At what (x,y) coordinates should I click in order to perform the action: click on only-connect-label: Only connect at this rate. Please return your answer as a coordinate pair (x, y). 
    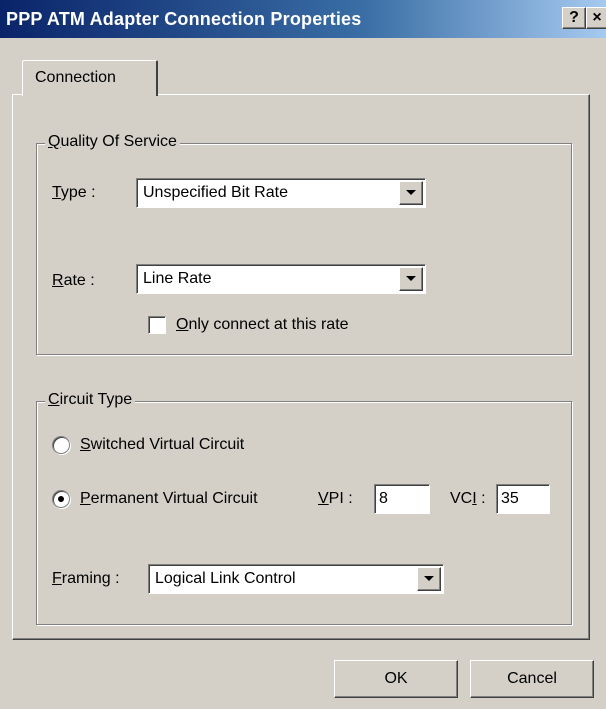
    Looking at the image, I should click on (262, 325).